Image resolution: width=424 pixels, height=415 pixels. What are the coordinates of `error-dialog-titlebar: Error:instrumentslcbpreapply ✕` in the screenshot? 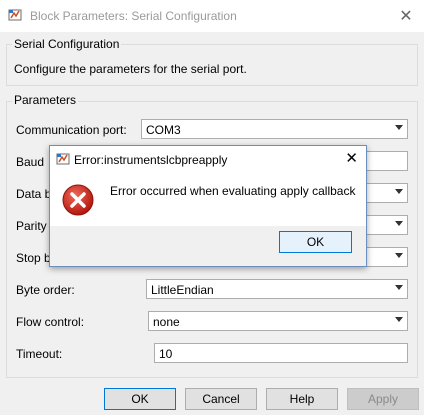 It's located at (208, 159).